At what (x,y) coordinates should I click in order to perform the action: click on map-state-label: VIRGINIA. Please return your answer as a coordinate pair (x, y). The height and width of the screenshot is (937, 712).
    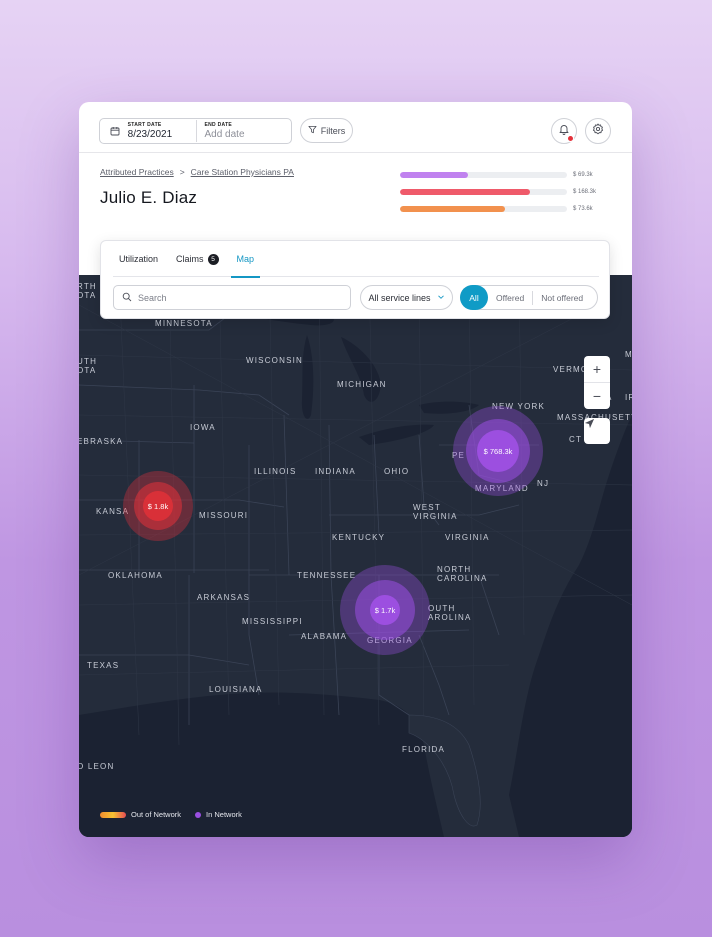
    Looking at the image, I should click on (467, 537).